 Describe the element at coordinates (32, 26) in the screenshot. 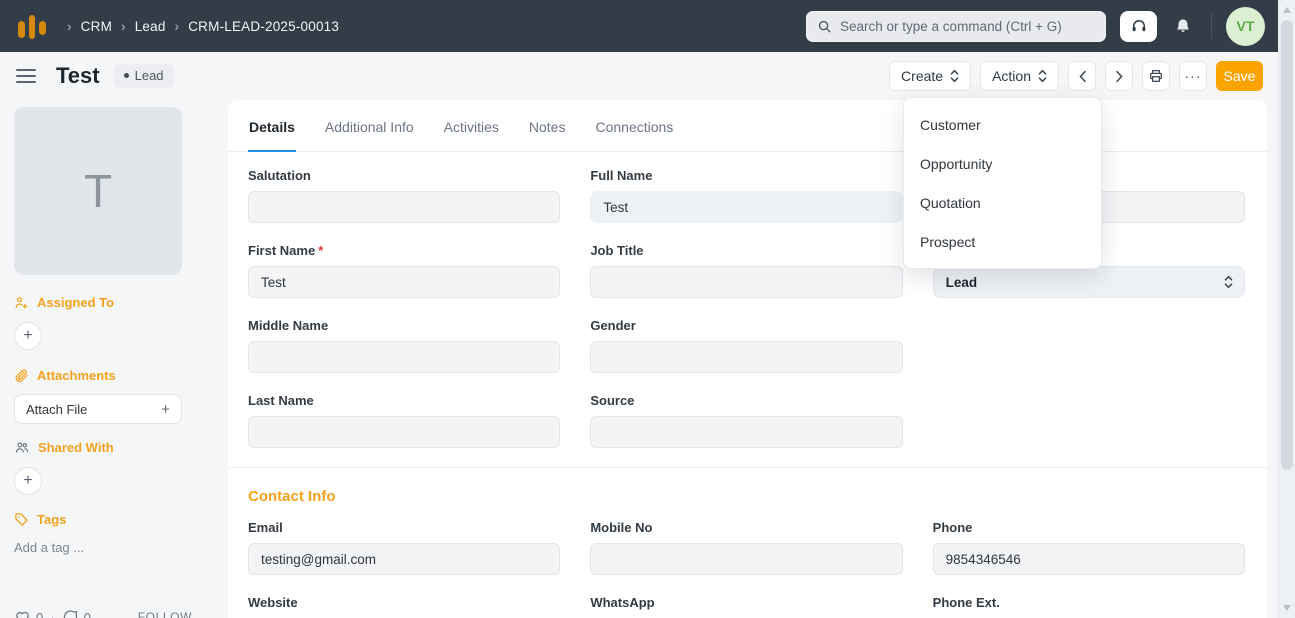

I see `app-logo-icon` at that location.